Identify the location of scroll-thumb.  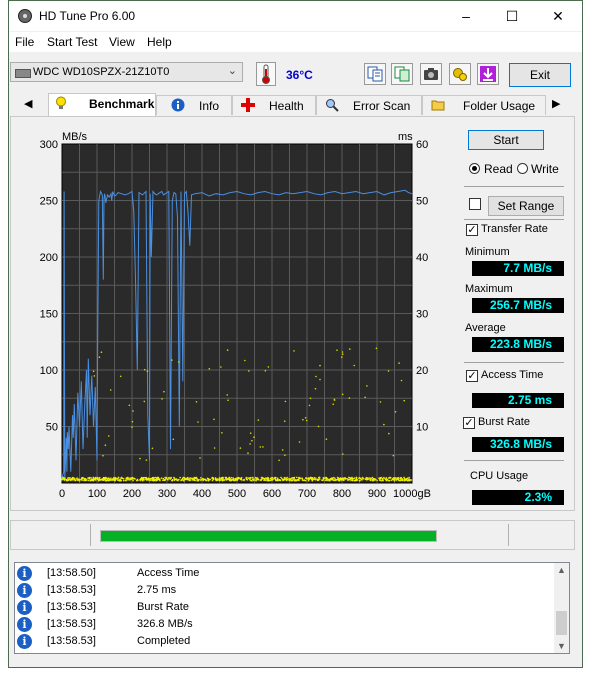
(561, 623).